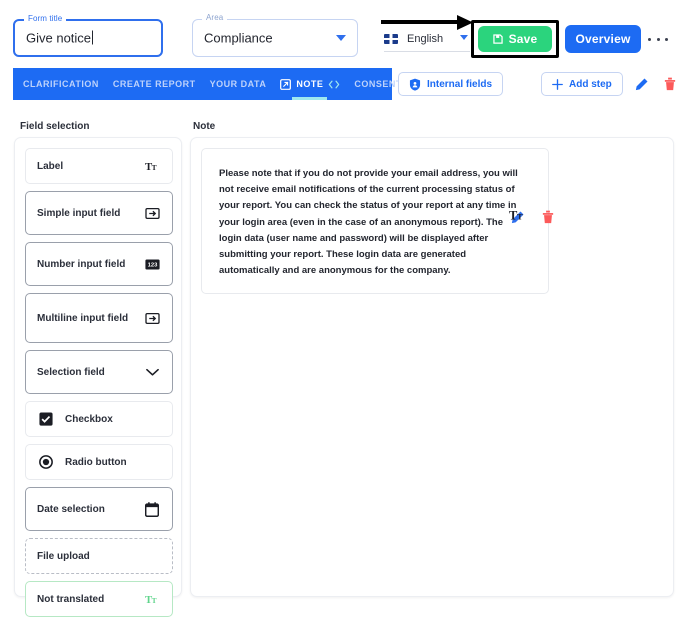 This screenshot has height=617, width=688. Describe the element at coordinates (286, 84) in the screenshot. I see `external-link-icon` at that location.